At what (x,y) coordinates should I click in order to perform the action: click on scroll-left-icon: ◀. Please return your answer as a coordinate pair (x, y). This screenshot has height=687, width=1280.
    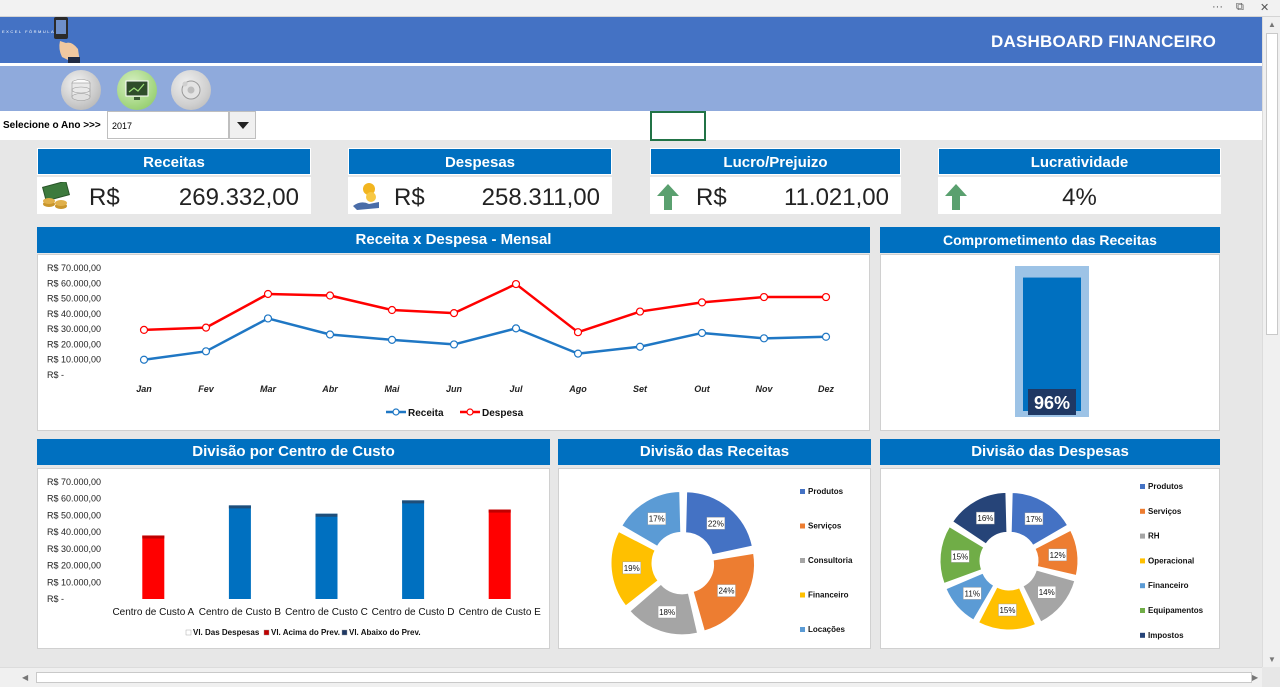
    Looking at the image, I should click on (25, 677).